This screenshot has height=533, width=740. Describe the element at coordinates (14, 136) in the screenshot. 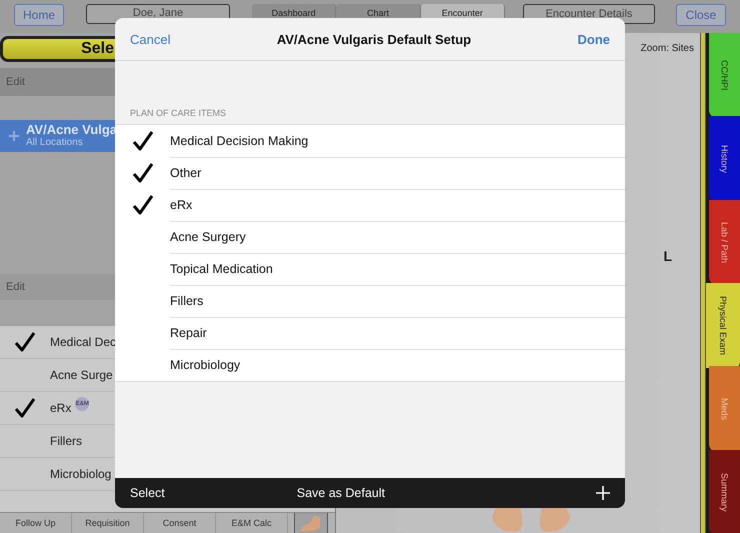

I see `plus-icon` at that location.